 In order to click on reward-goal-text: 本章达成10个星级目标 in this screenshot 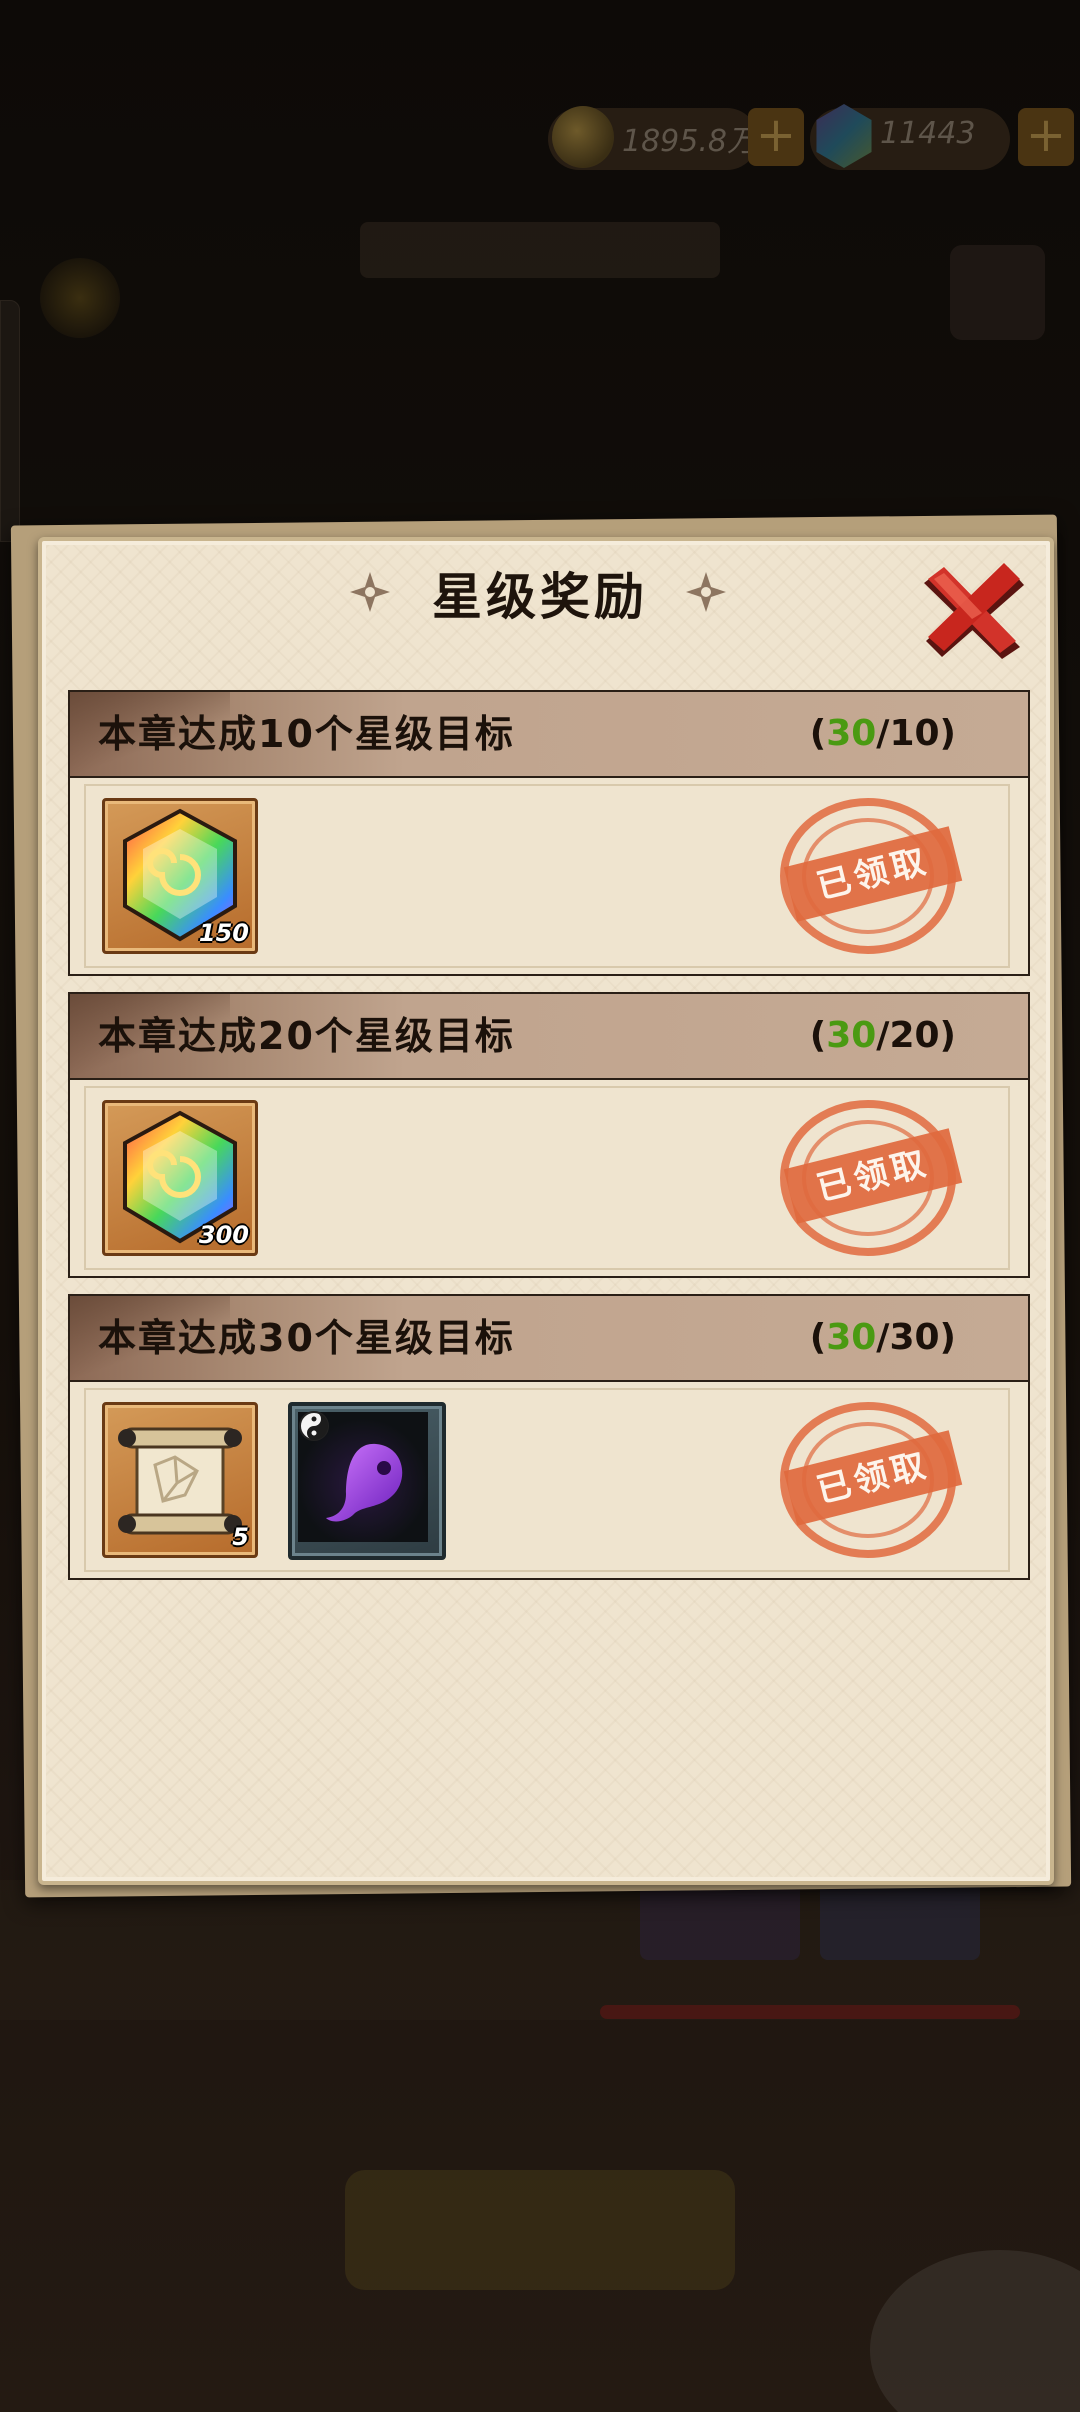, I will do `click(306, 734)`.